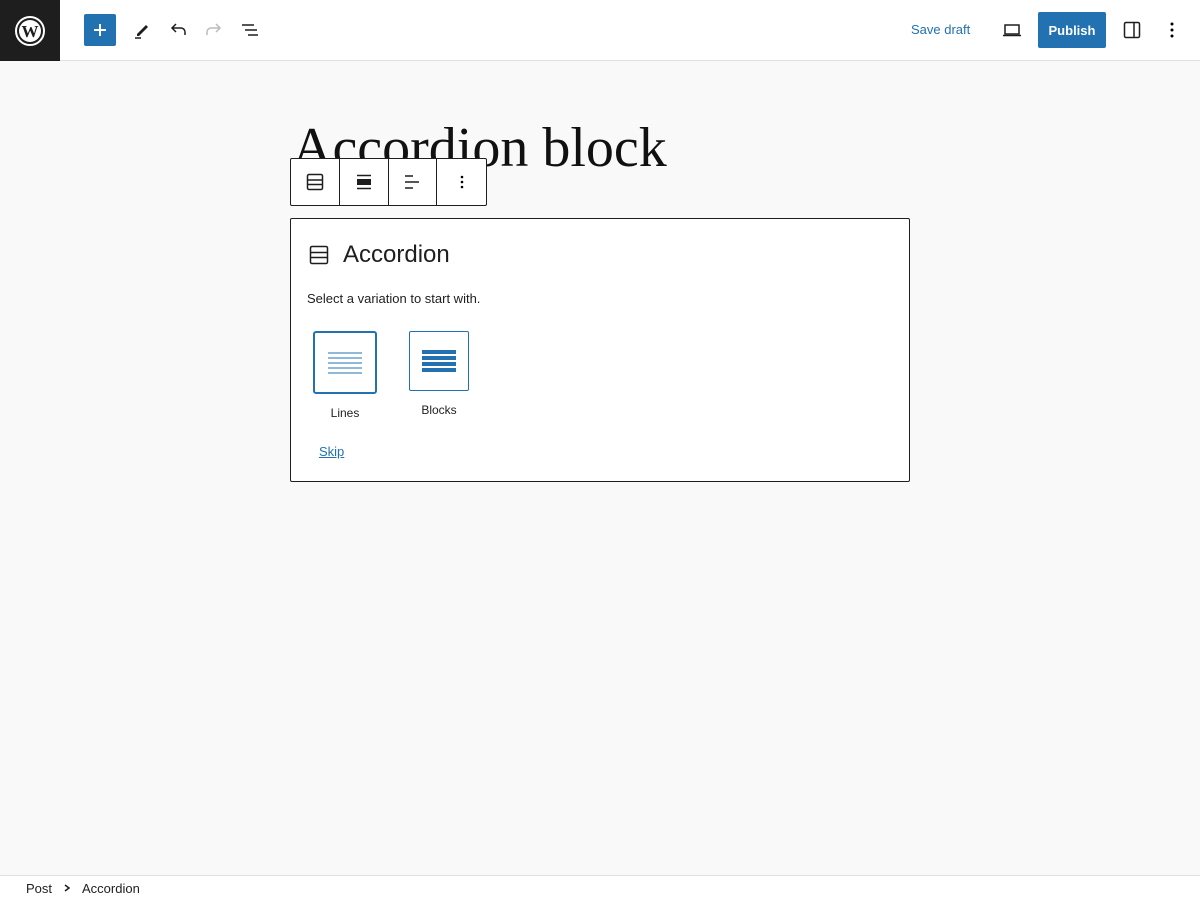 The image size is (1200, 900). I want to click on variation-lines: Lines, so click(345, 375).